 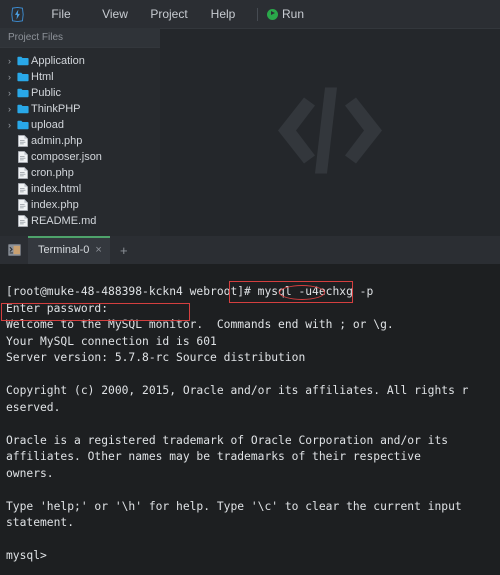 What do you see at coordinates (293, 14) in the screenshot?
I see `run-button-label: Run` at bounding box center [293, 14].